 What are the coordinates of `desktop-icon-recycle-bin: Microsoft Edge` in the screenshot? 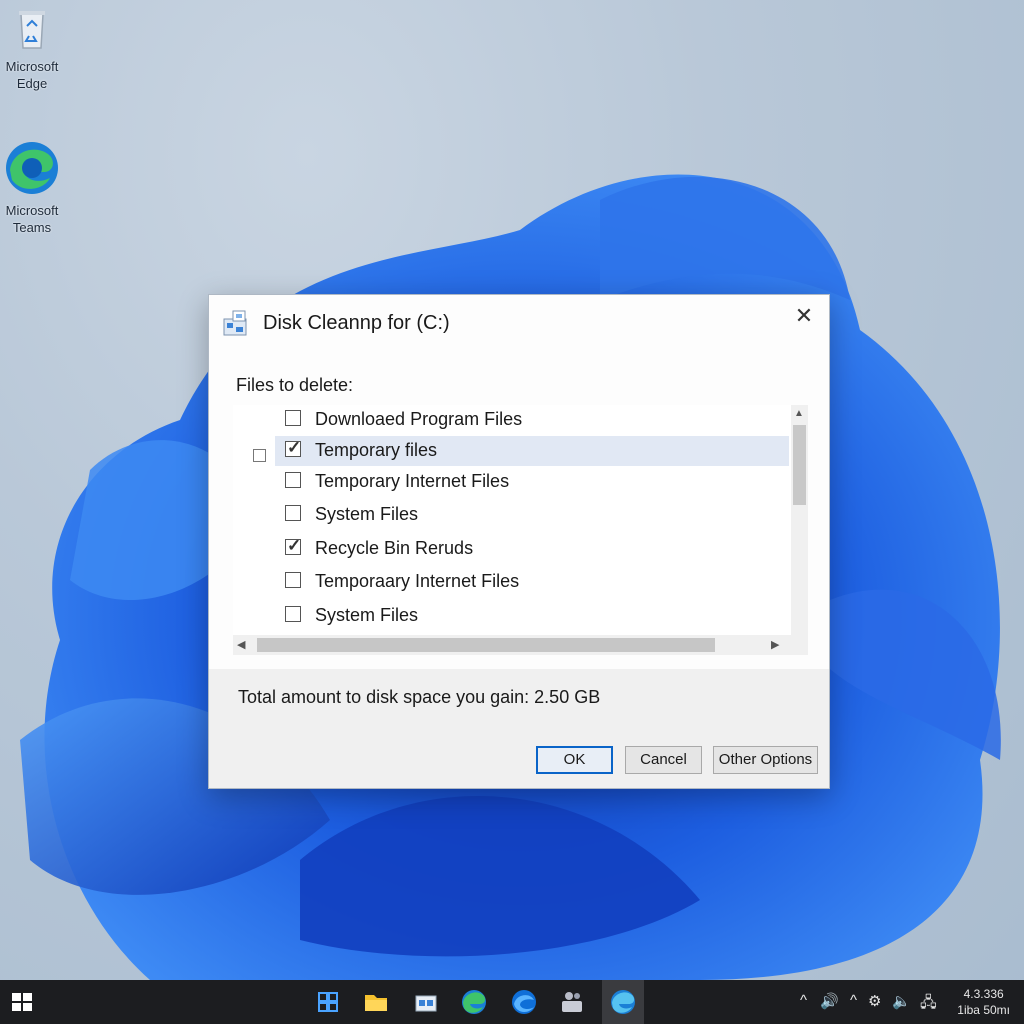 It's located at (35, 49).